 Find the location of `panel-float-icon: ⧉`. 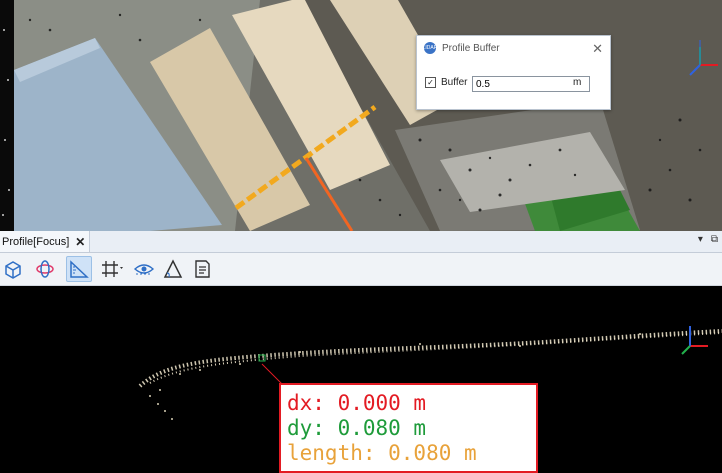

panel-float-icon: ⧉ is located at coordinates (714, 239).